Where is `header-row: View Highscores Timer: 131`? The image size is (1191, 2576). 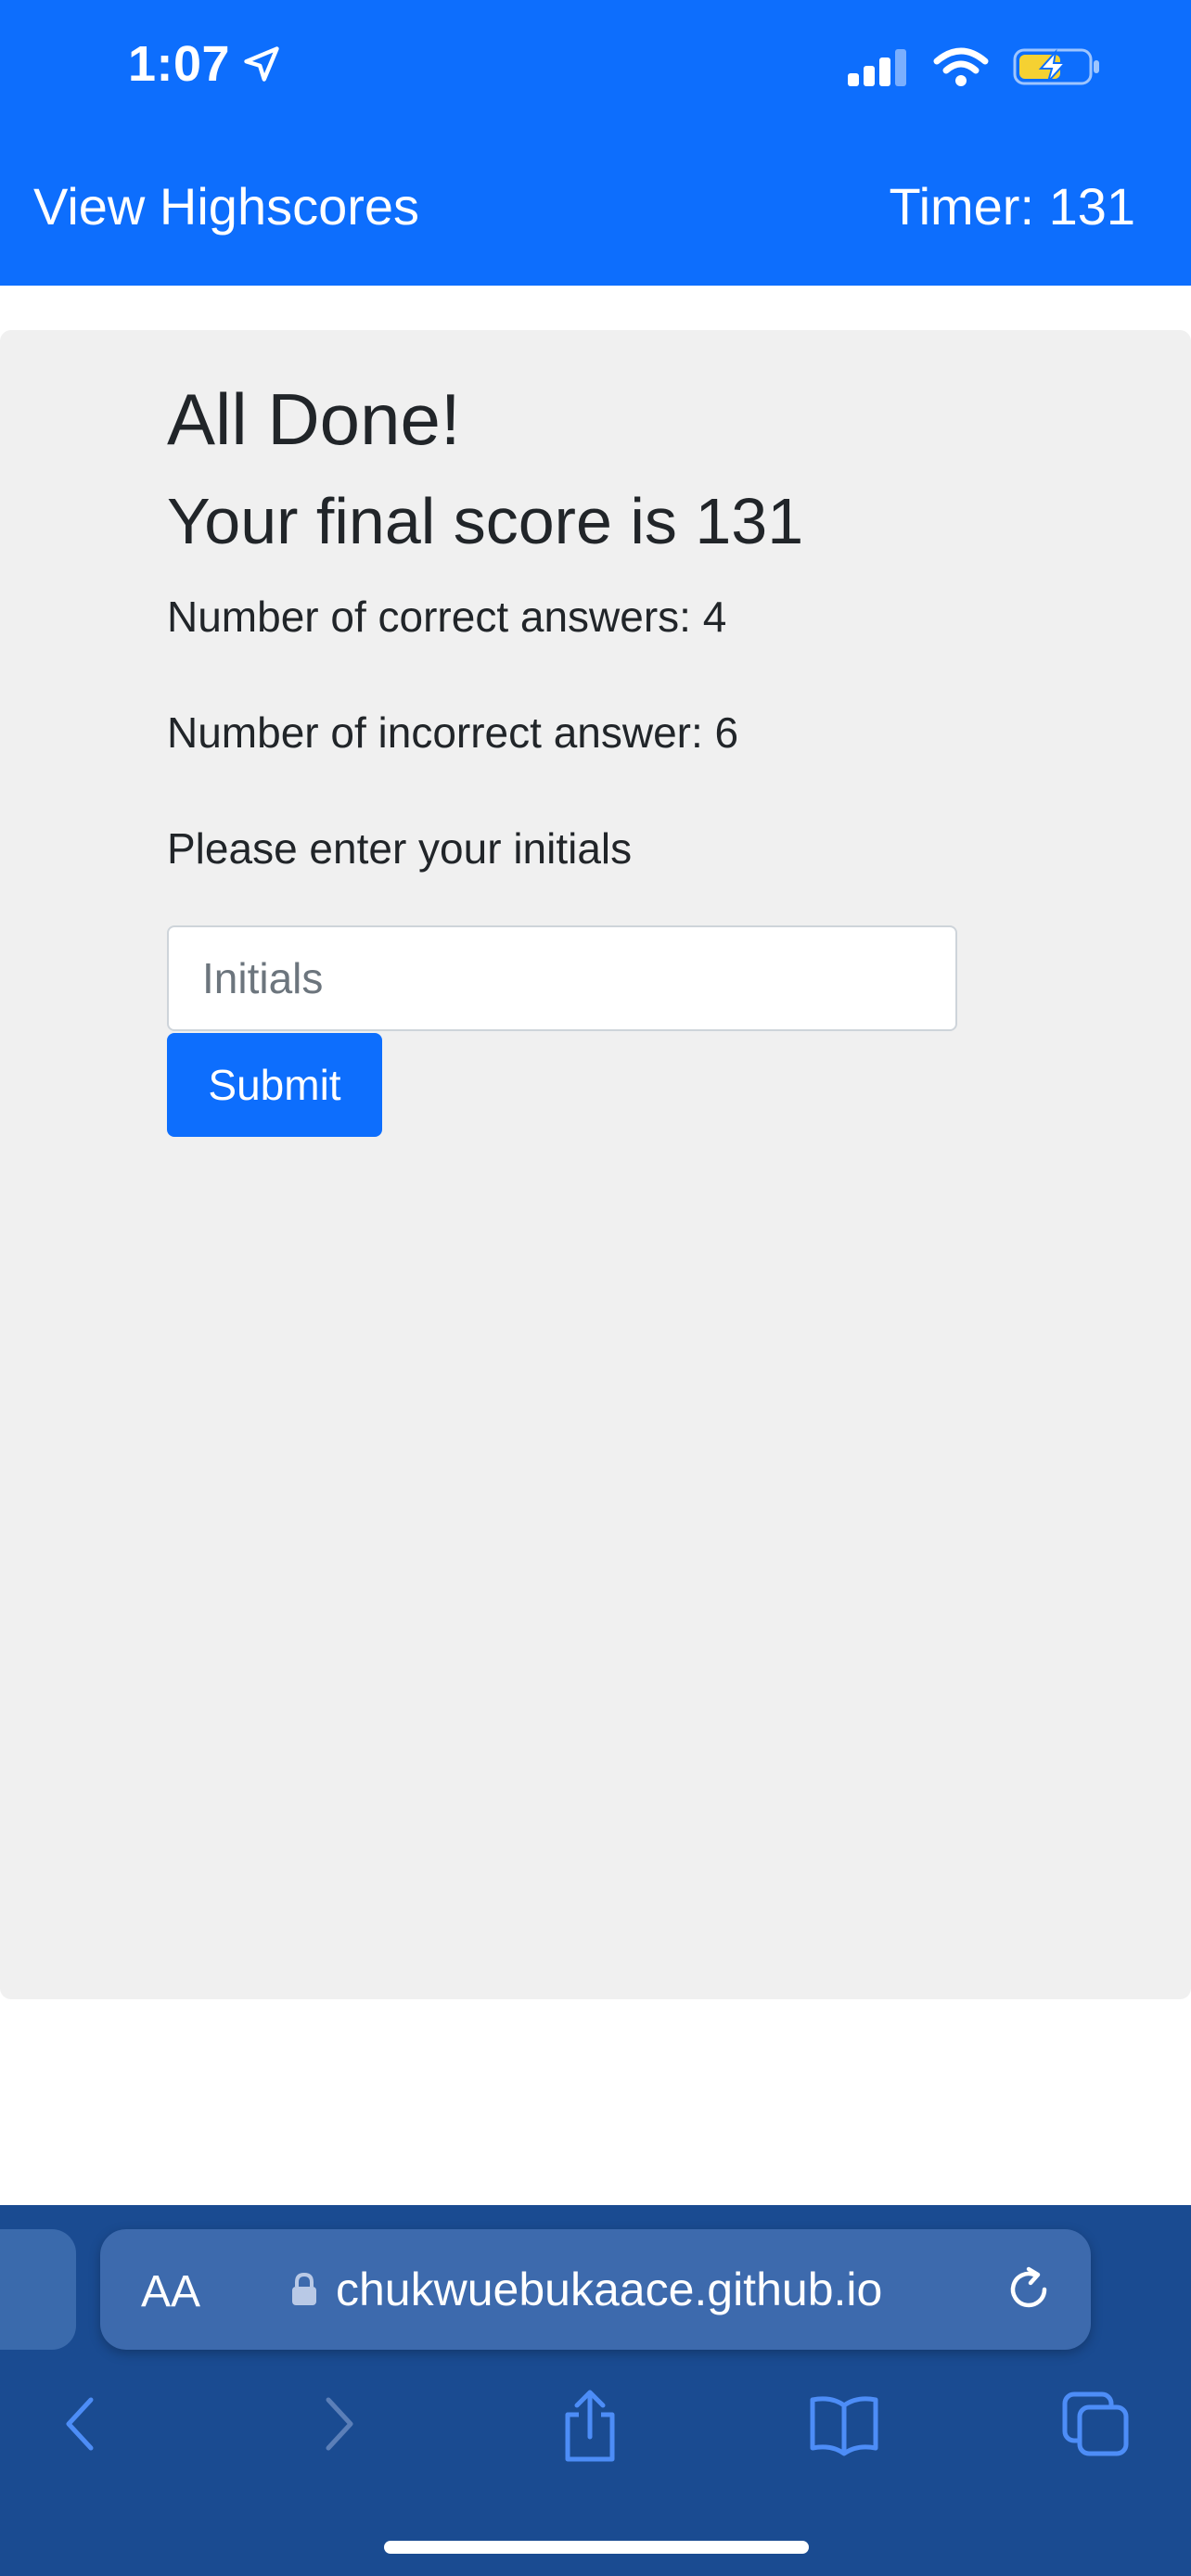 header-row: View Highscores Timer: 131 is located at coordinates (595, 208).